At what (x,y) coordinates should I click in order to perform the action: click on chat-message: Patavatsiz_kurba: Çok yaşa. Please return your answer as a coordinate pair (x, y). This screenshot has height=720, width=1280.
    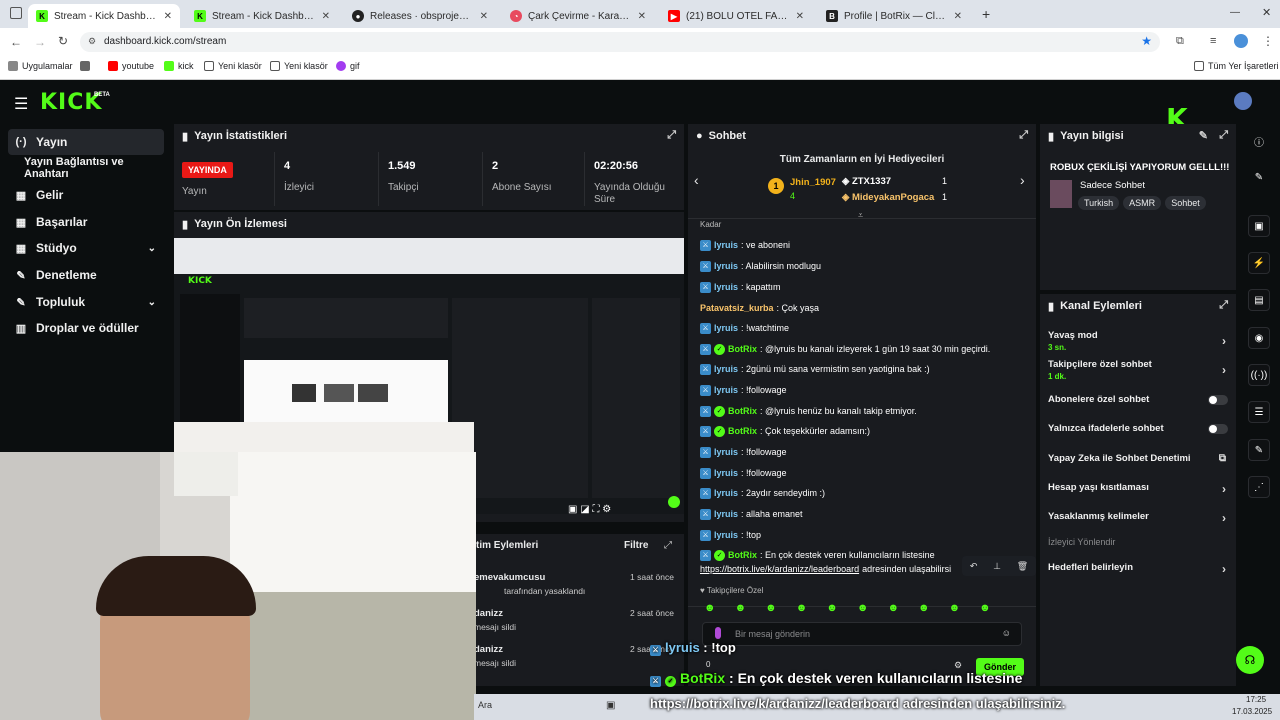
    Looking at the image, I should click on (865, 308).